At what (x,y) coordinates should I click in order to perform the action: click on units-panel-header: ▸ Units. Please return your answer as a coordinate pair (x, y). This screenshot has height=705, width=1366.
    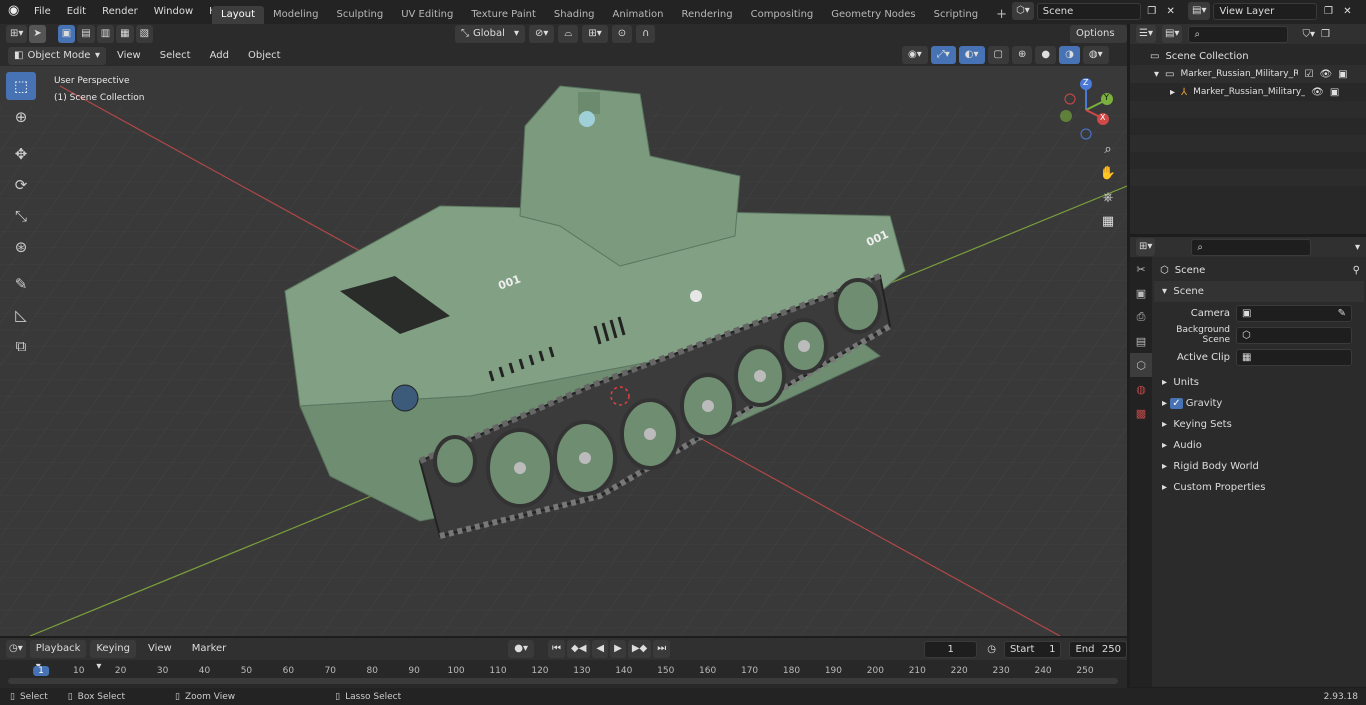
    Looking at the image, I should click on (1259, 382).